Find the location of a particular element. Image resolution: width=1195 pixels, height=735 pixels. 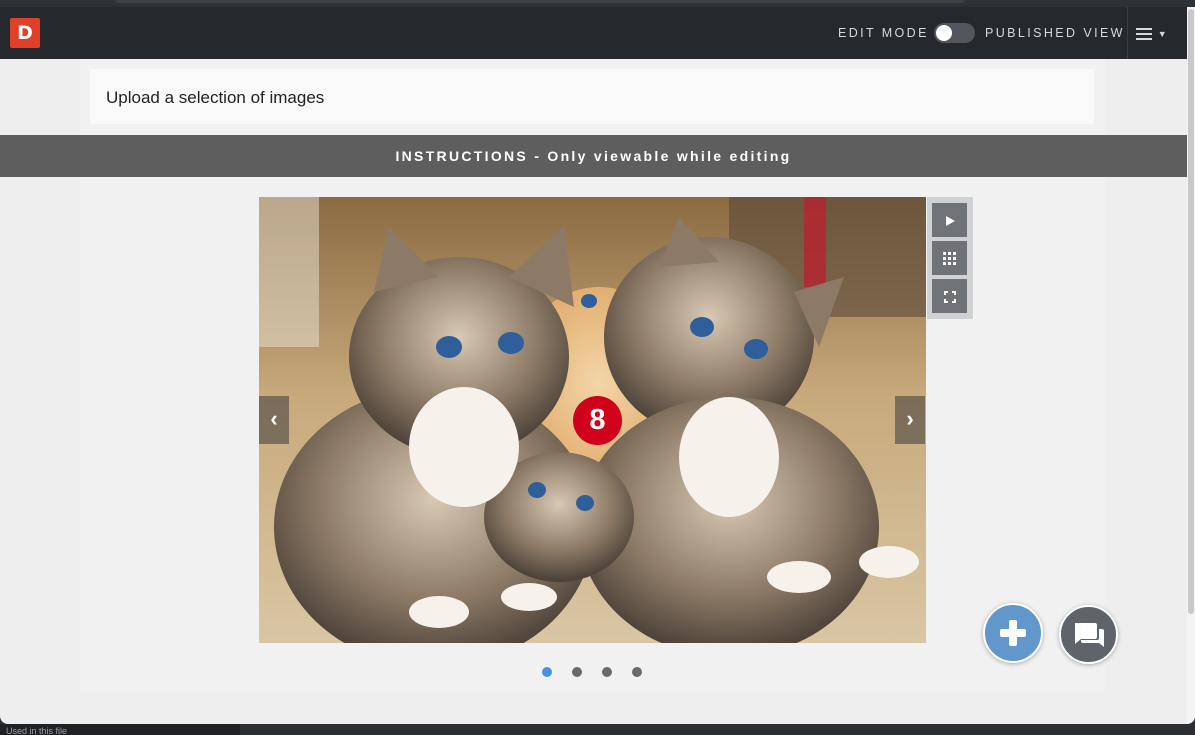

hamburger-icon is located at coordinates (1146, 32).